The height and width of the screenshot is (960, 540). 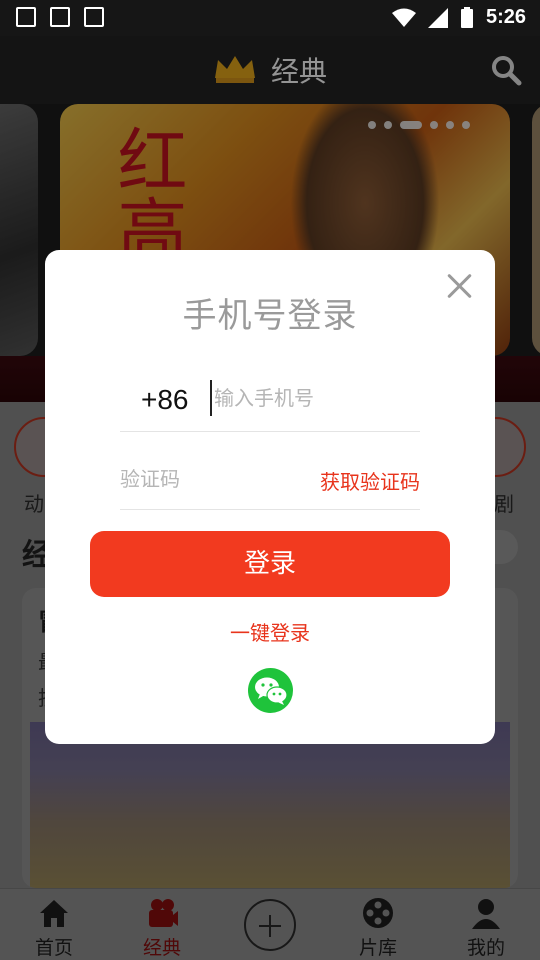 What do you see at coordinates (403, 17) in the screenshot?
I see `wifi-icon` at bounding box center [403, 17].